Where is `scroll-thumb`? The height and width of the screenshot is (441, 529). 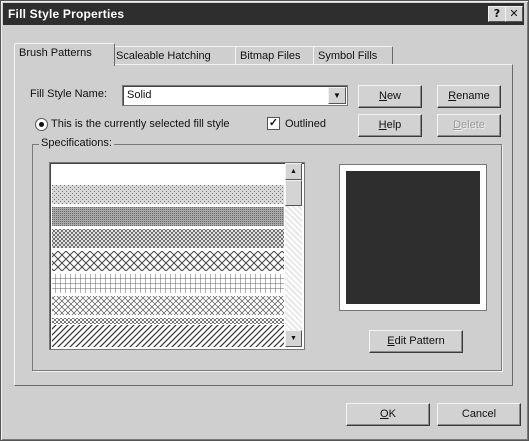
scroll-thumb is located at coordinates (293, 193).